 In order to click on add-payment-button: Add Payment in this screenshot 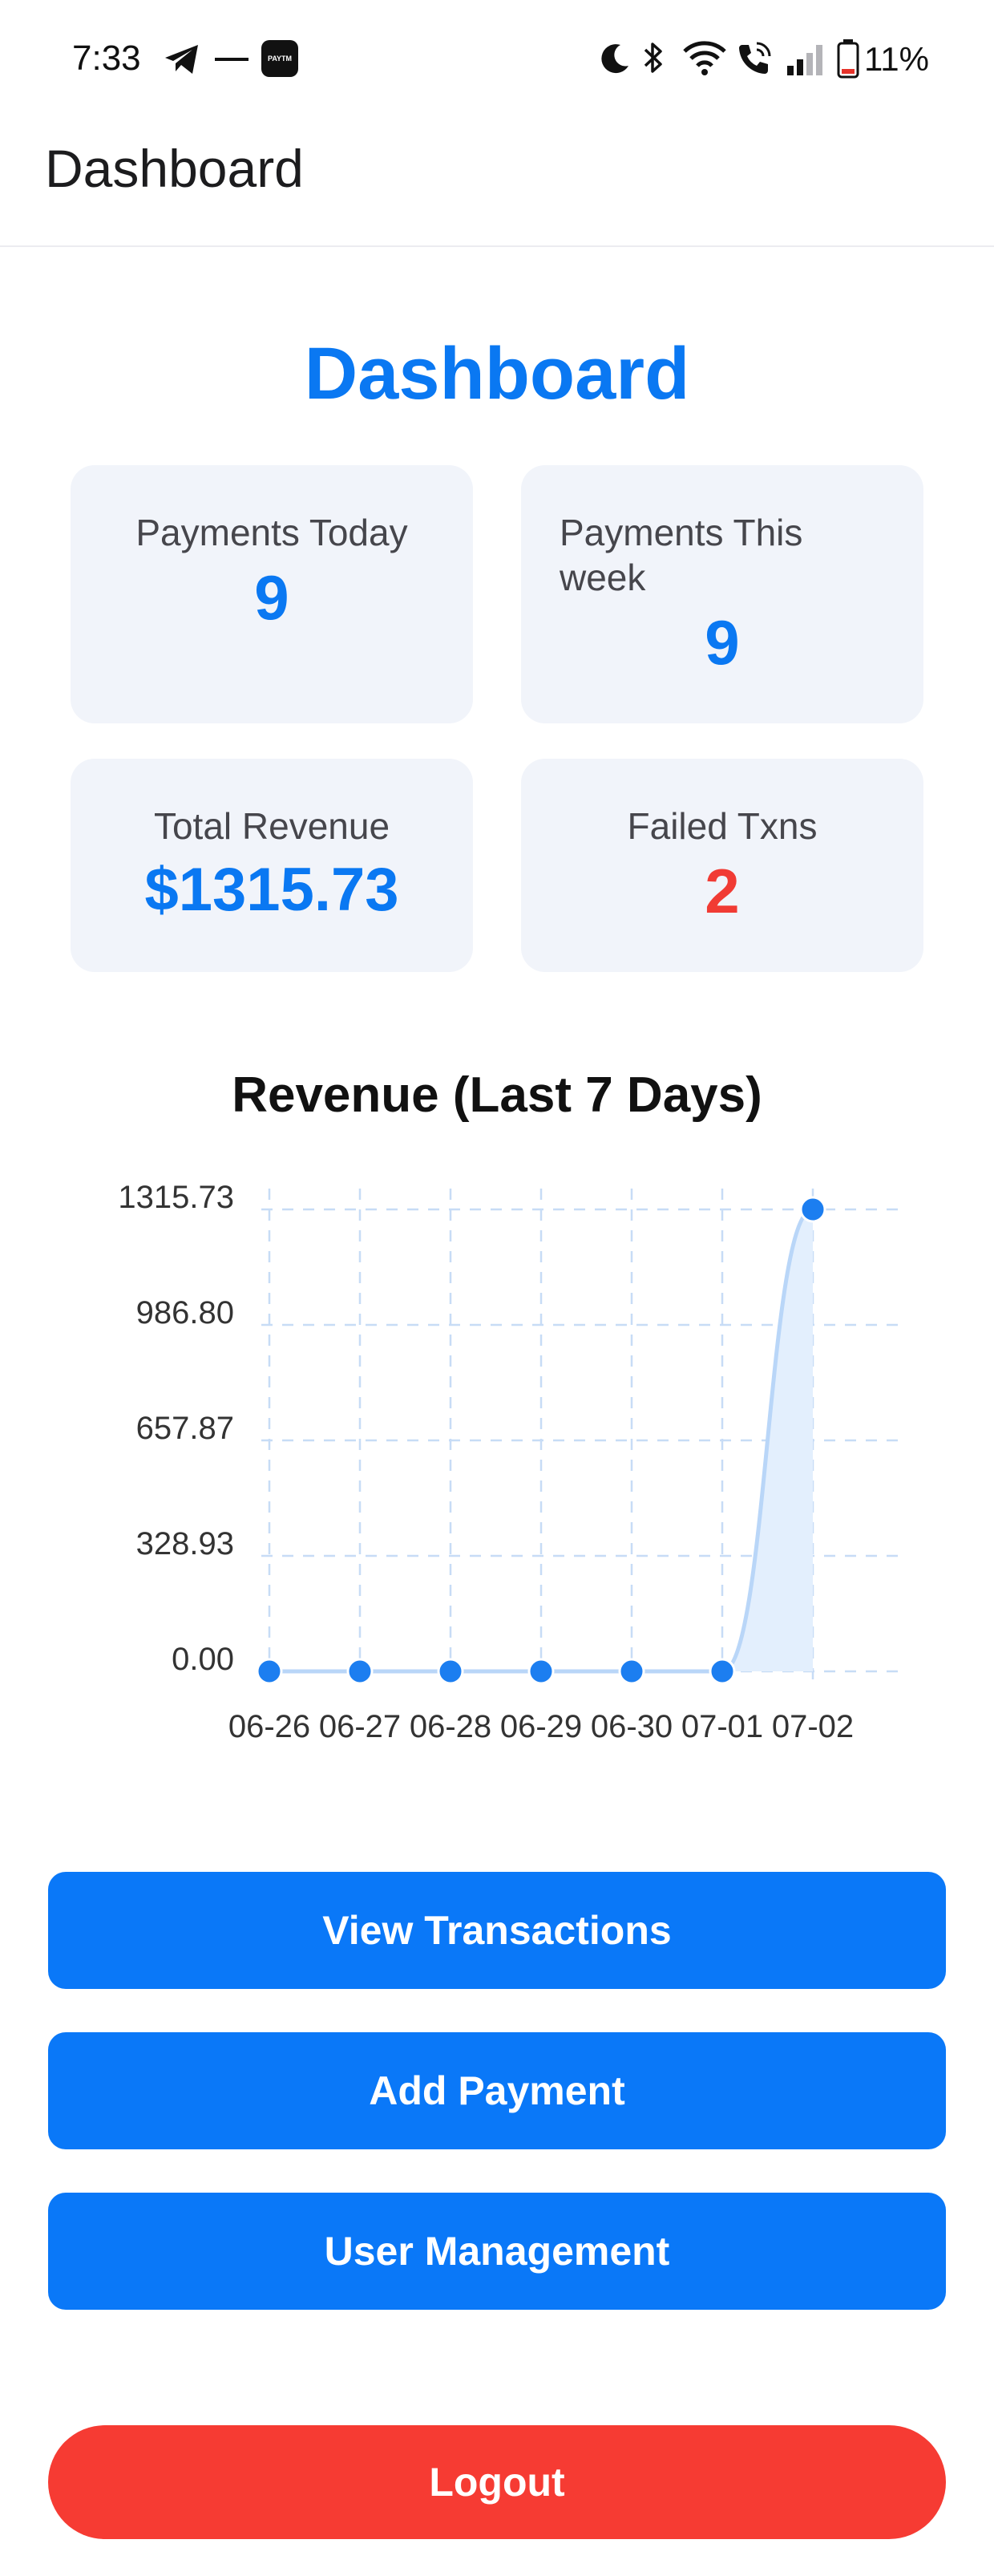, I will do `click(497, 2090)`.